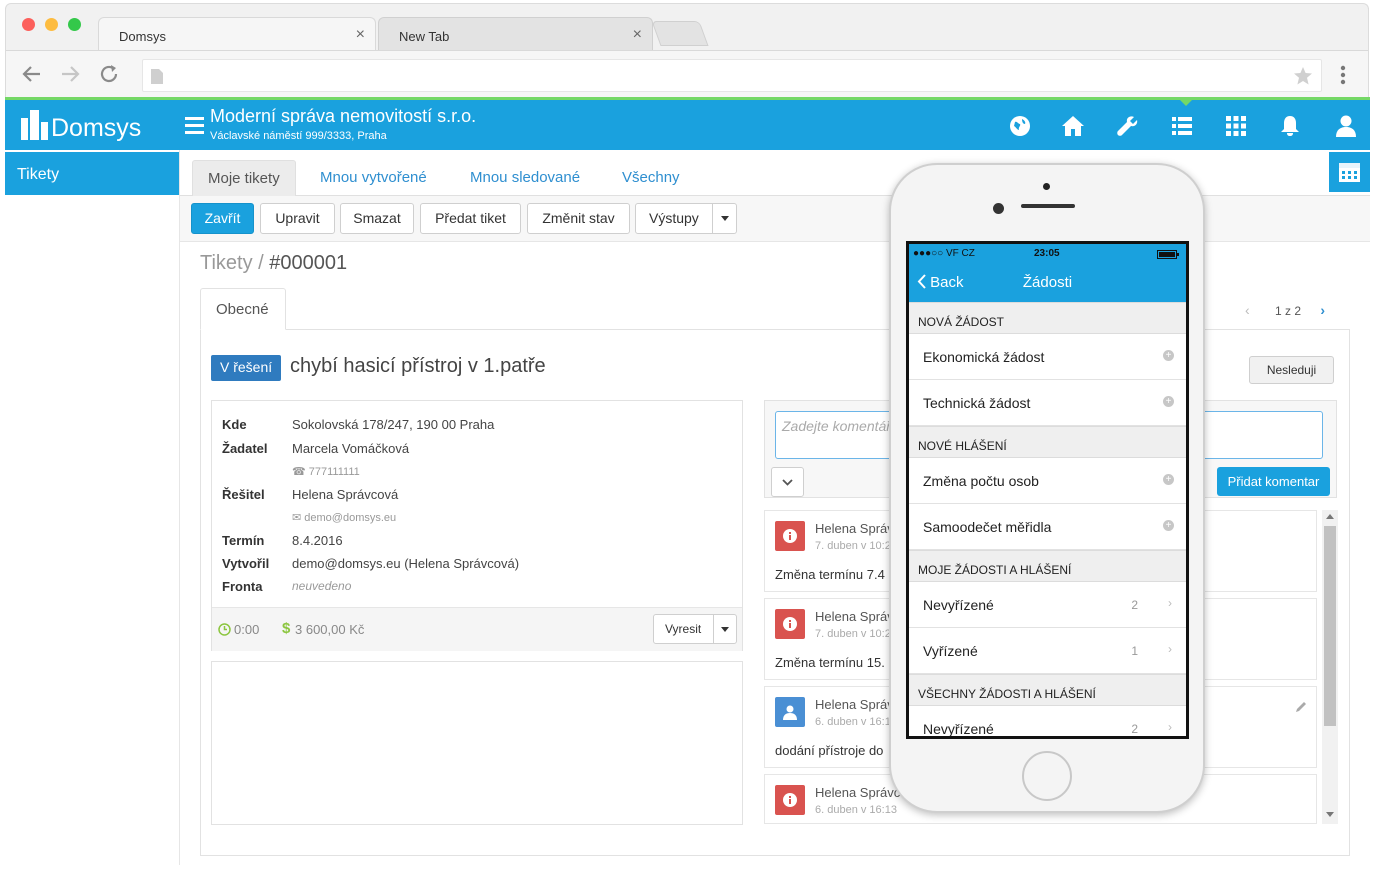  Describe the element at coordinates (1073, 126) in the screenshot. I see `home-icon` at that location.